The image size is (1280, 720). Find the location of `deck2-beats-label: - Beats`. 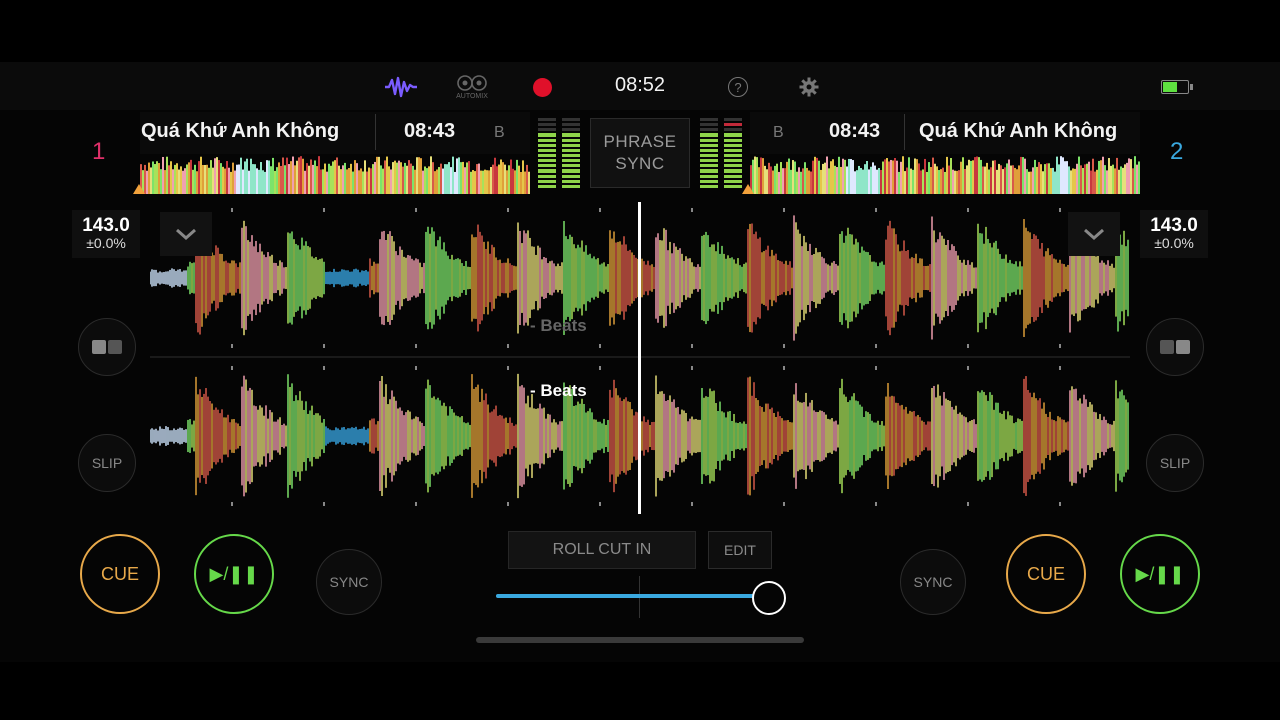

deck2-beats-label: - Beats is located at coordinates (558, 390).